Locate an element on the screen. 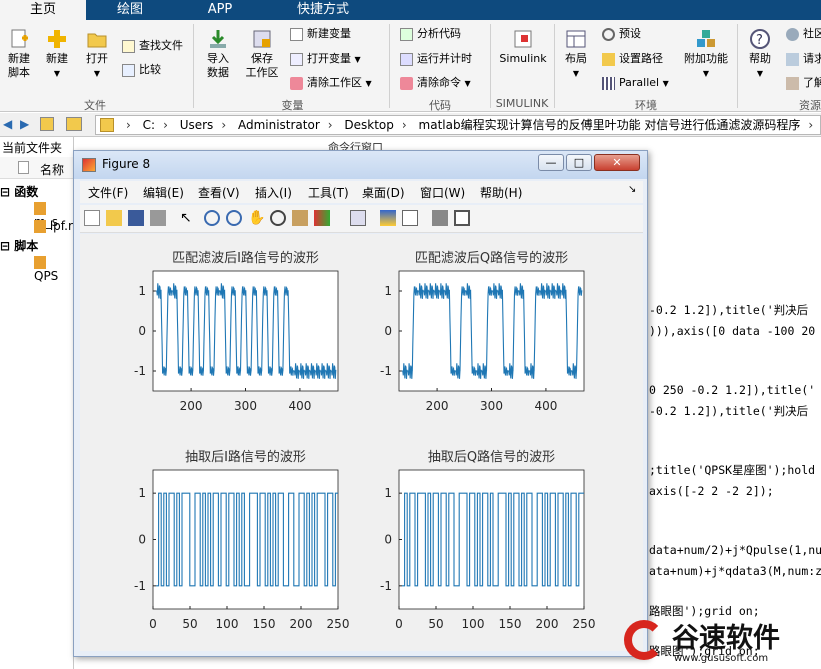  subplot-3: 抽取后I路信号的波形 0 50 100 150 200 250 -1 0 1 is located at coordinates (241, 540).